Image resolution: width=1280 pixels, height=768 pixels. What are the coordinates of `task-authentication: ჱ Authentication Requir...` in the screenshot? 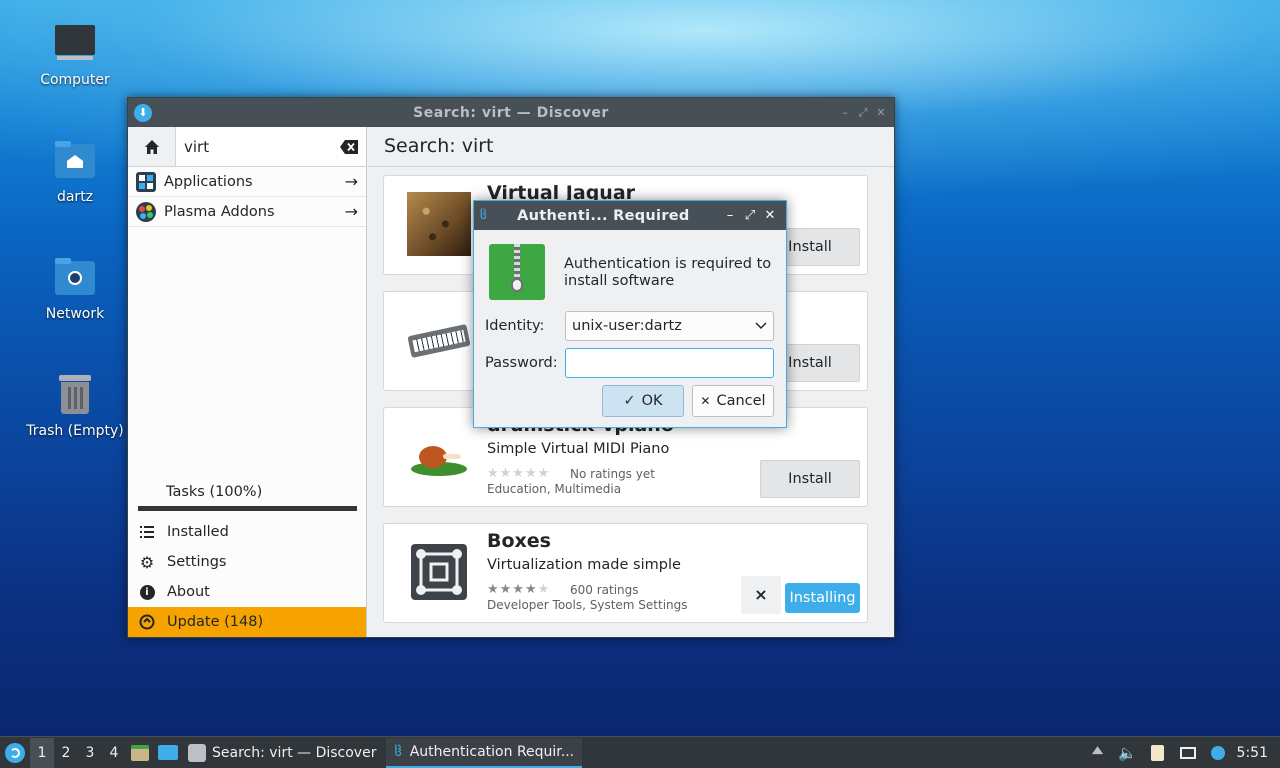 It's located at (484, 752).